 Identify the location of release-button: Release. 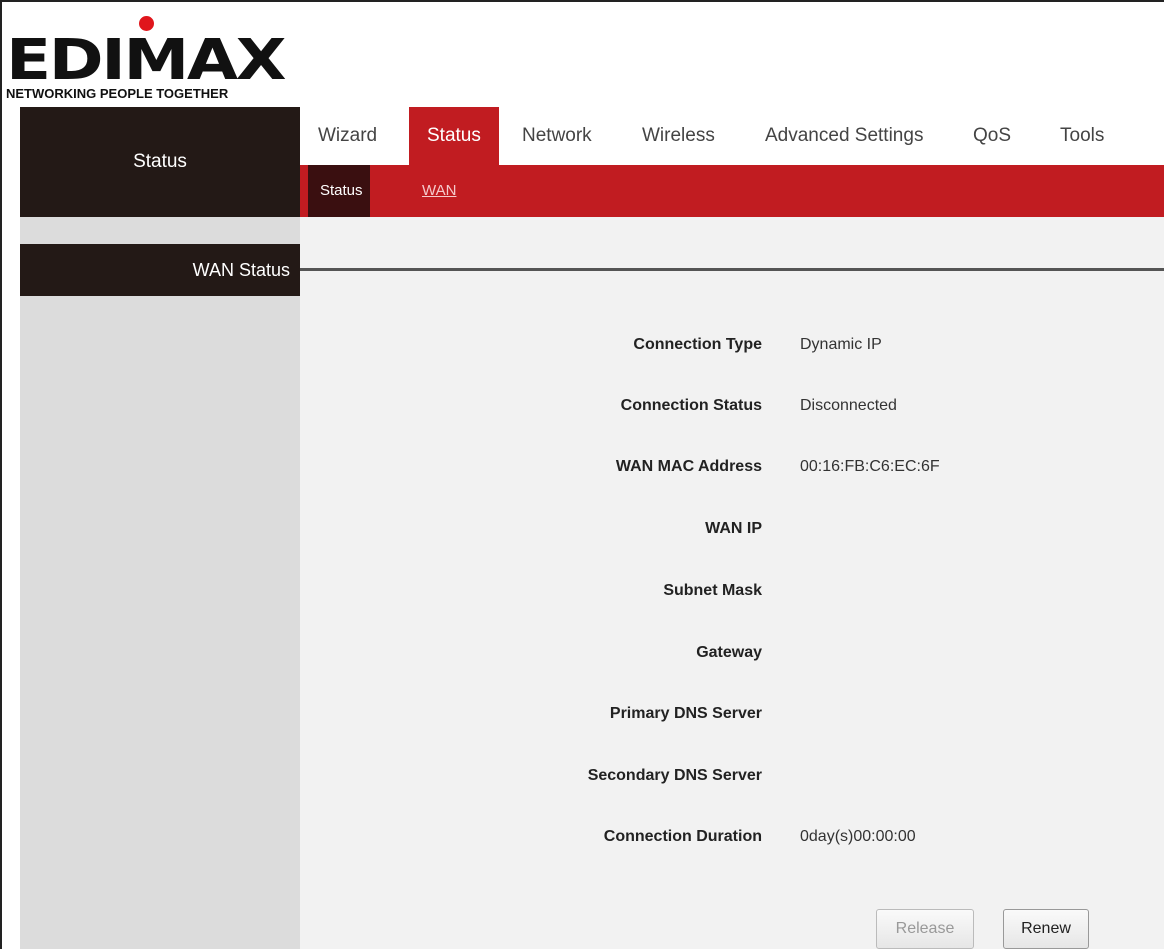
(925, 929).